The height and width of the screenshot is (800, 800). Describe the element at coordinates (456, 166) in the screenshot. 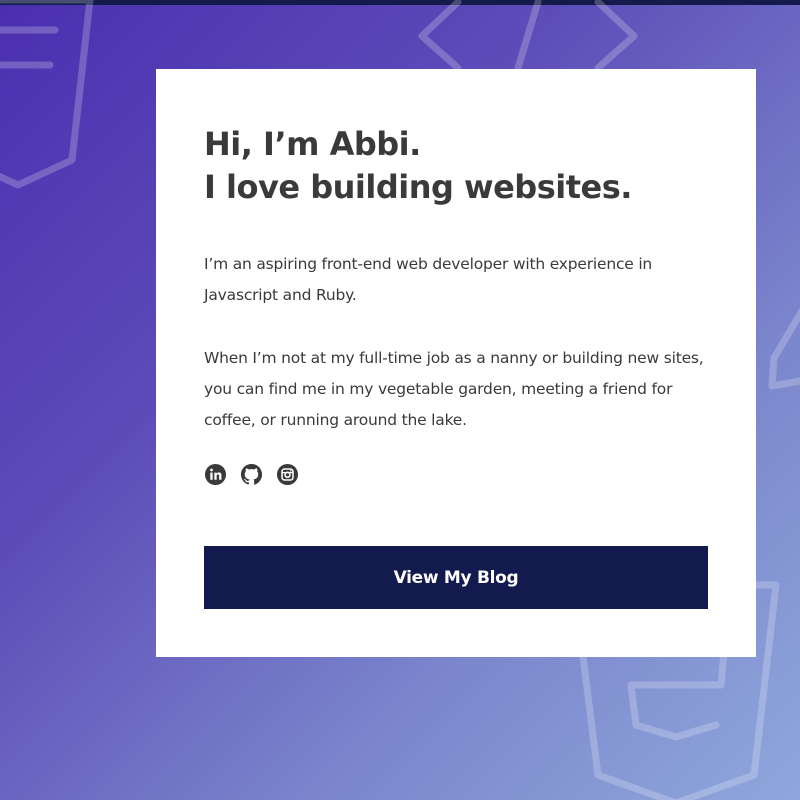

I see `page-title: Hi, I’m Abbi. I love building websites.` at that location.